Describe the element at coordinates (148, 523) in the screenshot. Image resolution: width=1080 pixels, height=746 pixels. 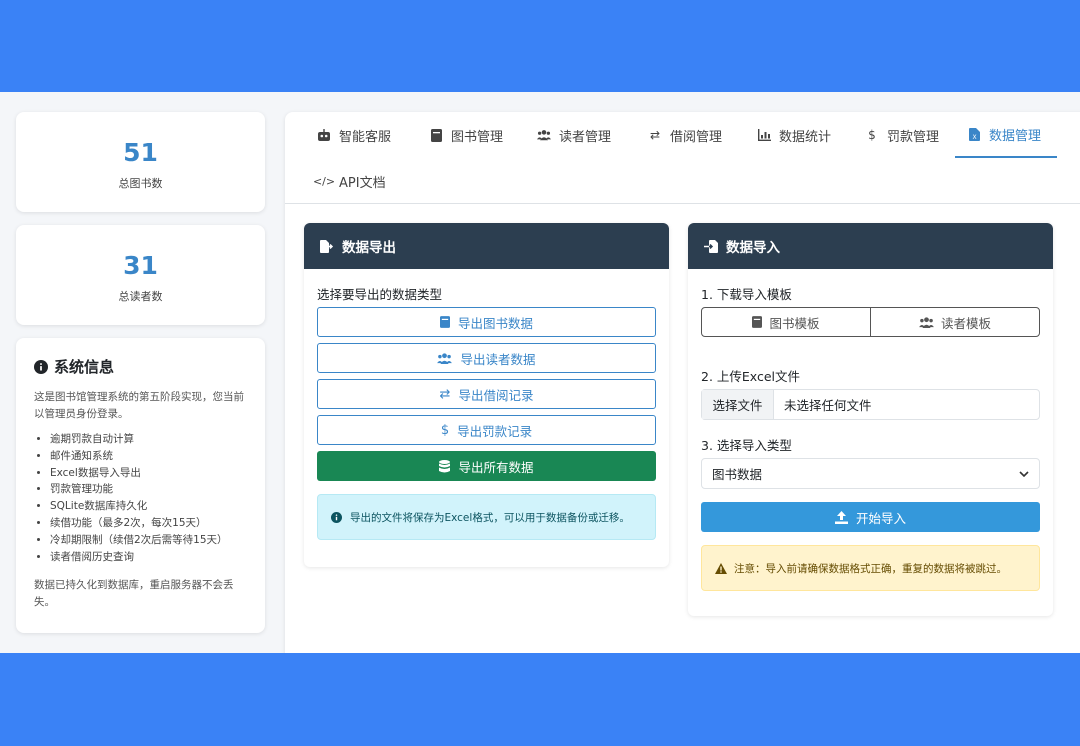
I see `list-item: 续借功能（最多2次，每次15天）` at that location.